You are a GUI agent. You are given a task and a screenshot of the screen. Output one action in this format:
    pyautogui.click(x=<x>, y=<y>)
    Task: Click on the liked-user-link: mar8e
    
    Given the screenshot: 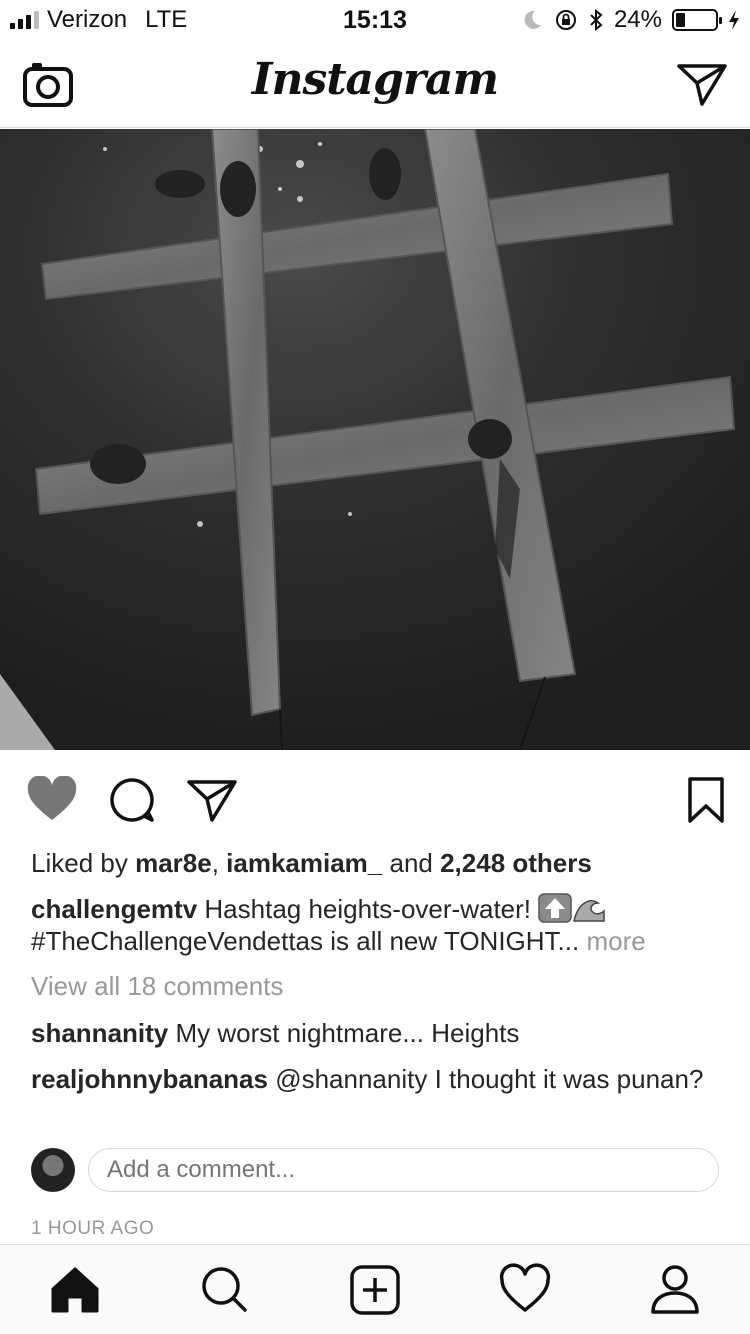 What is the action you would take?
    pyautogui.click(x=173, y=863)
    